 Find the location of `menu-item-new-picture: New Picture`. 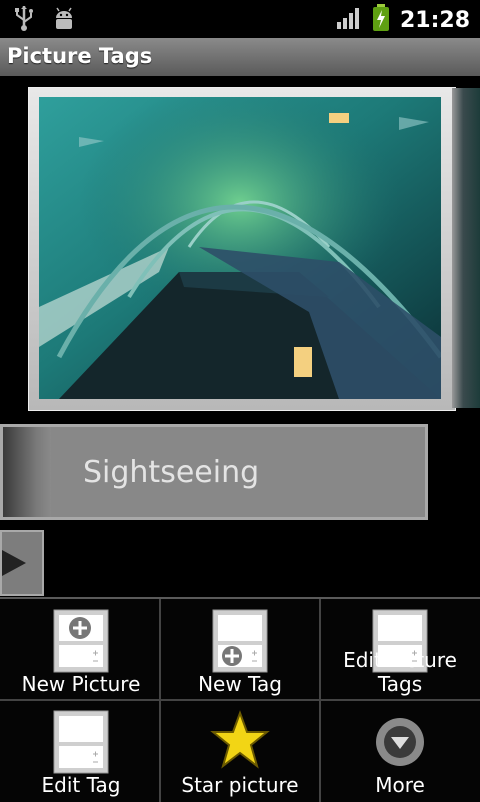

menu-item-new-picture: New Picture is located at coordinates (81, 650).